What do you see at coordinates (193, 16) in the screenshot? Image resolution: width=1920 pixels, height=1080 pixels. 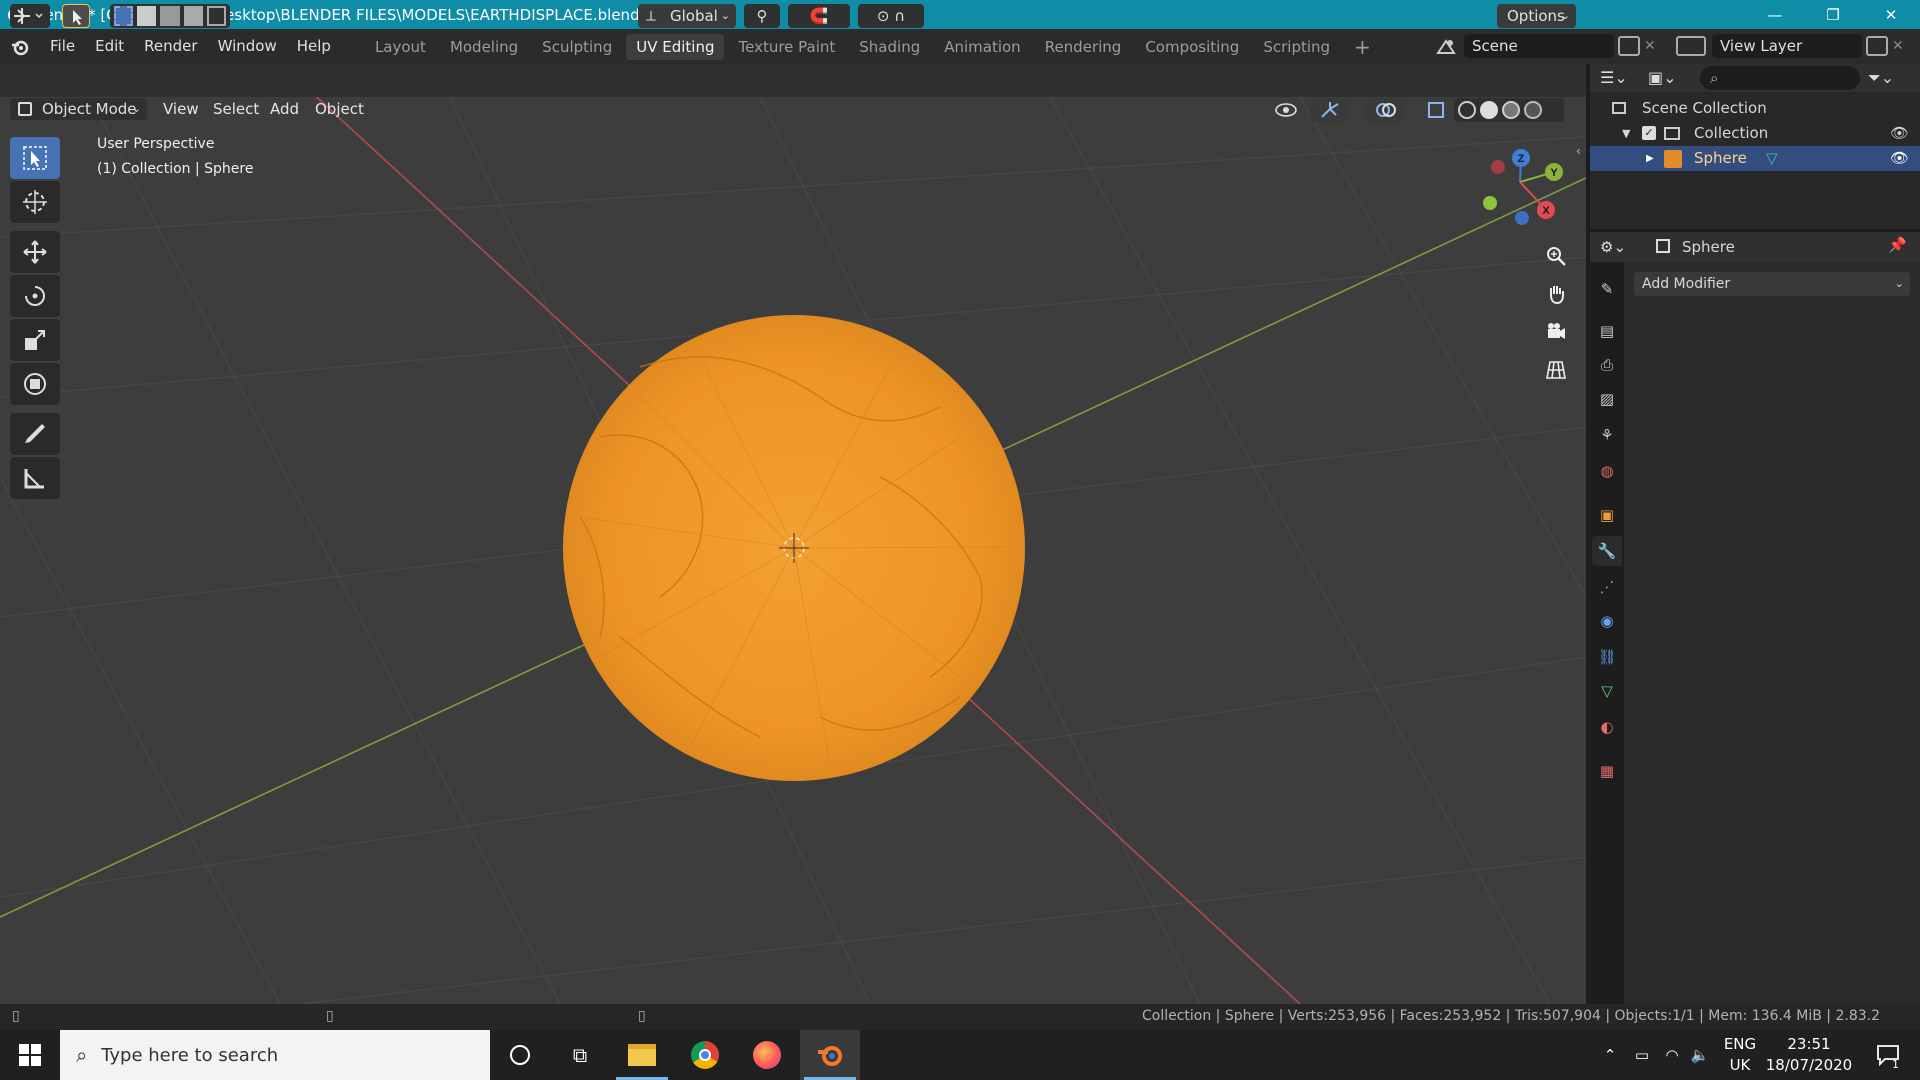 I see `select-invert-icon` at bounding box center [193, 16].